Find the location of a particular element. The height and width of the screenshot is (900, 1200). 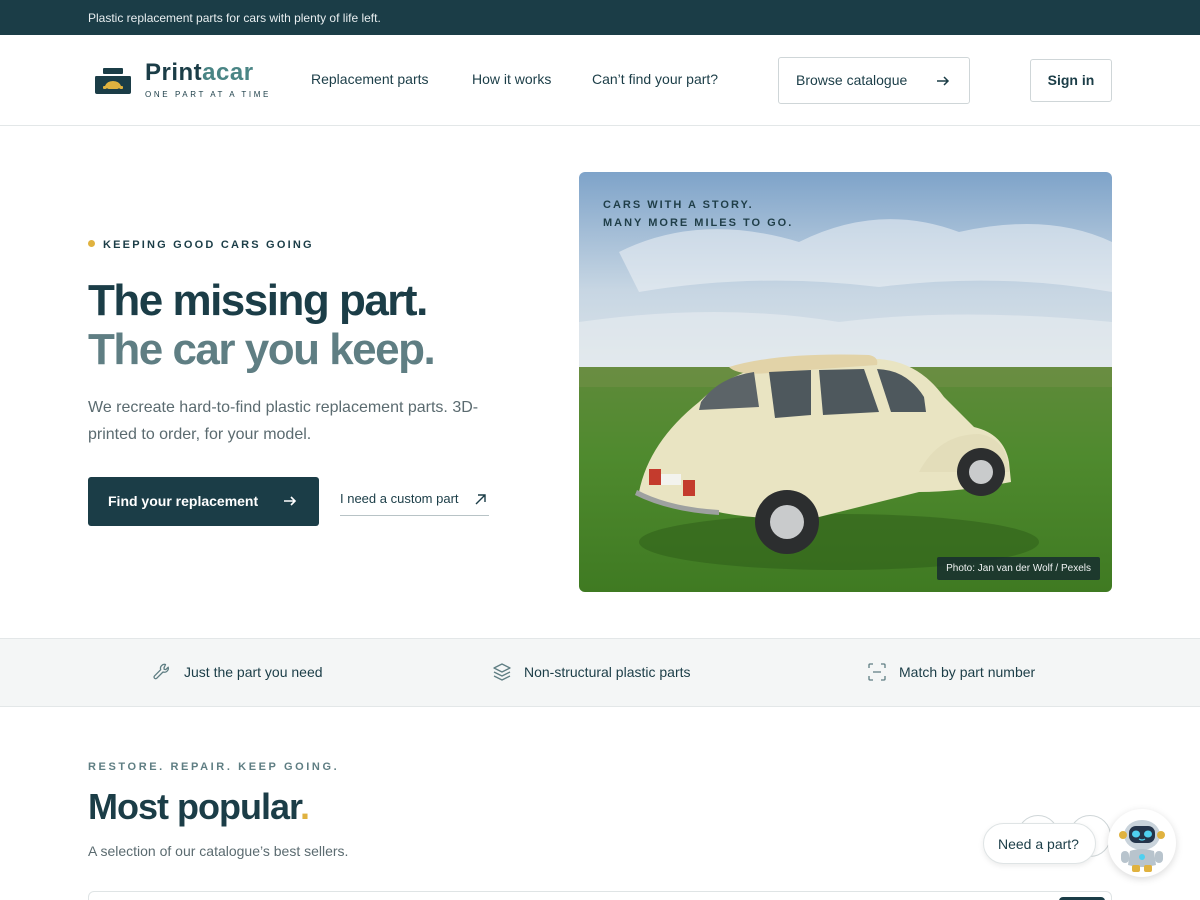

brand-name: Printacar is located at coordinates (199, 72).